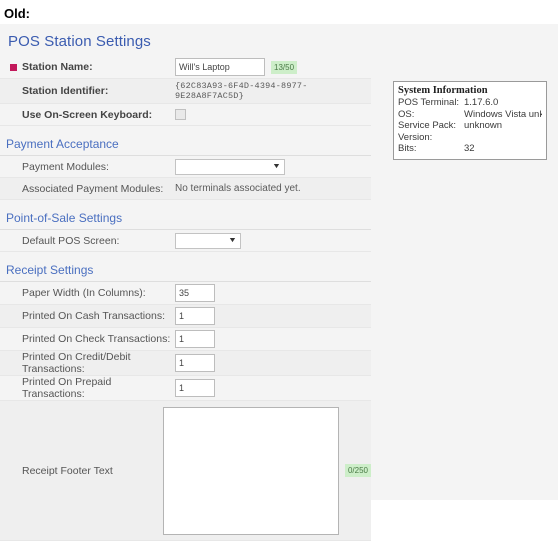  What do you see at coordinates (273, 339) in the screenshot?
I see `check-transactions-value` at bounding box center [273, 339].